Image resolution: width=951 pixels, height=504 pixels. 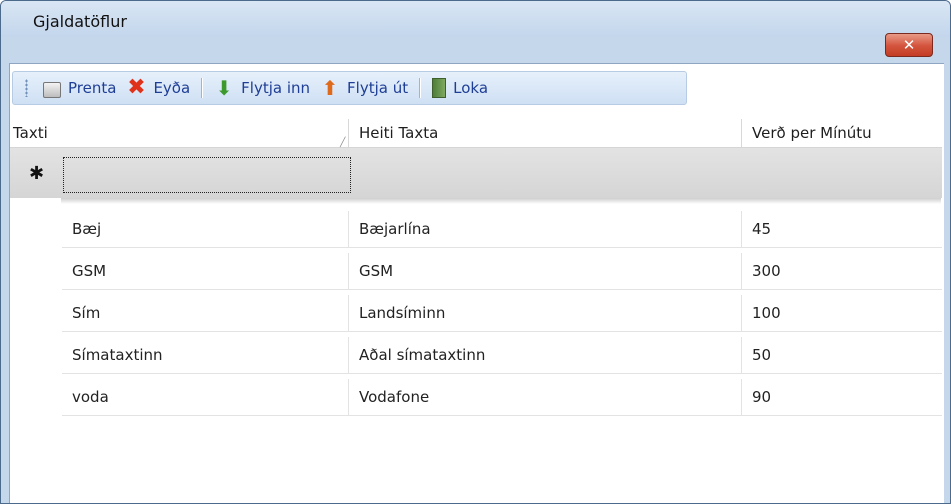 What do you see at coordinates (205, 271) in the screenshot?
I see `cell-taxti: GSM` at bounding box center [205, 271].